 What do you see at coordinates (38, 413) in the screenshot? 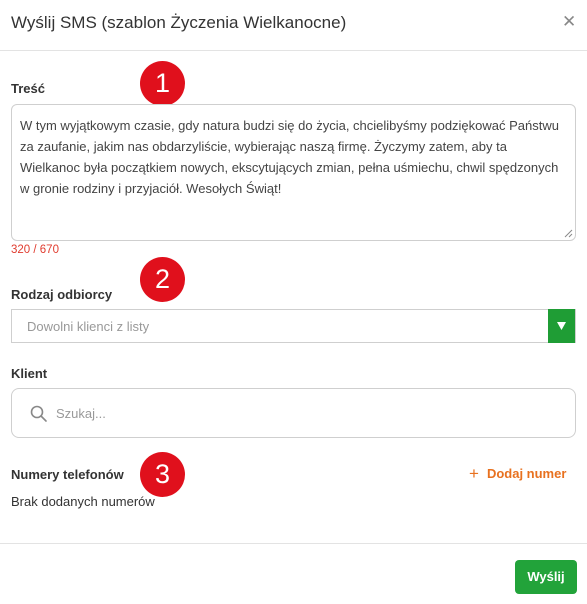
I see `search-icon` at bounding box center [38, 413].